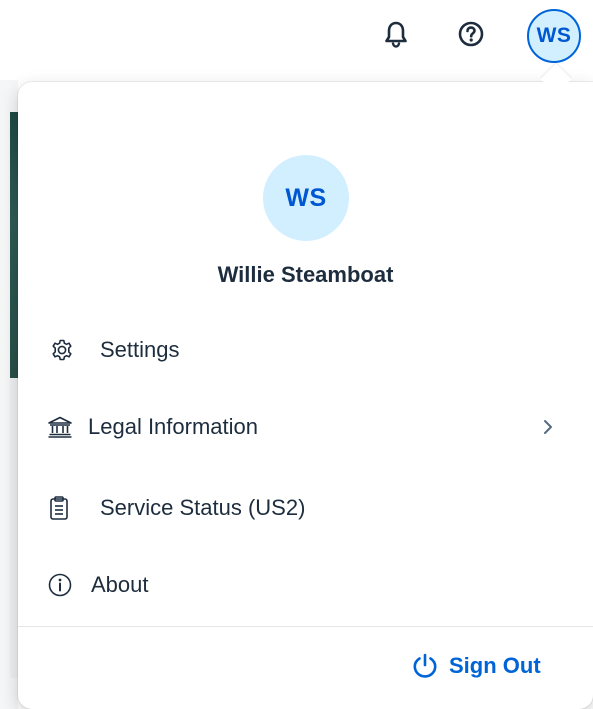 The height and width of the screenshot is (709, 593). I want to click on menu-item-legal-information-label: Legal Information, so click(173, 426).